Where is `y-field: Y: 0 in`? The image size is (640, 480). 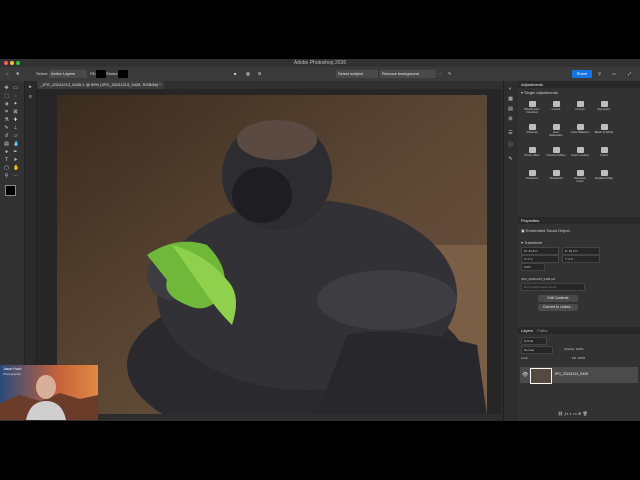
y-field: Y: 0 in is located at coordinates (581, 259).